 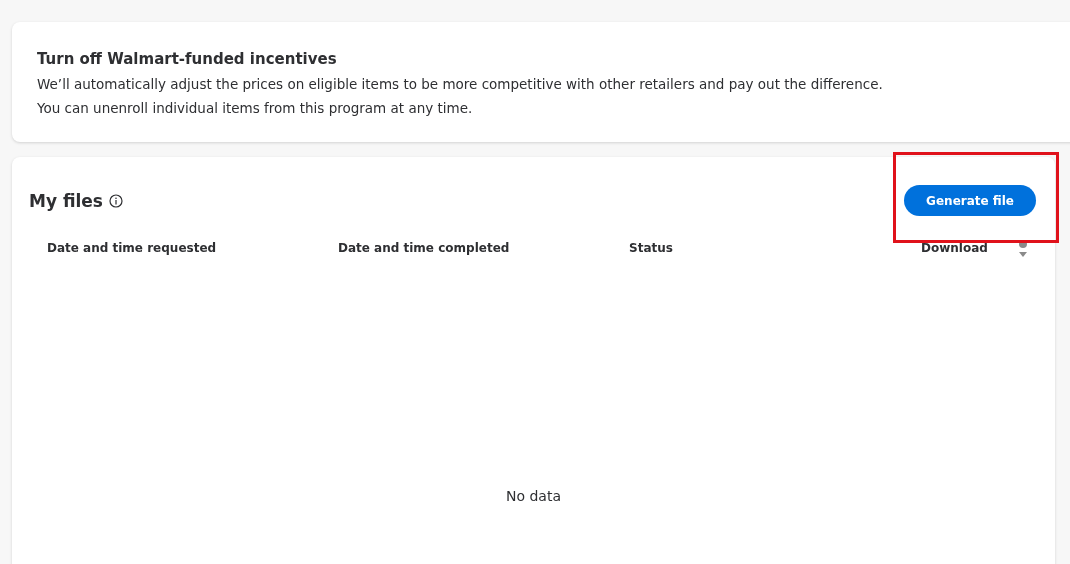 What do you see at coordinates (255, 108) in the screenshot?
I see `notice-text: You can unenroll individual items from this program at any time.` at bounding box center [255, 108].